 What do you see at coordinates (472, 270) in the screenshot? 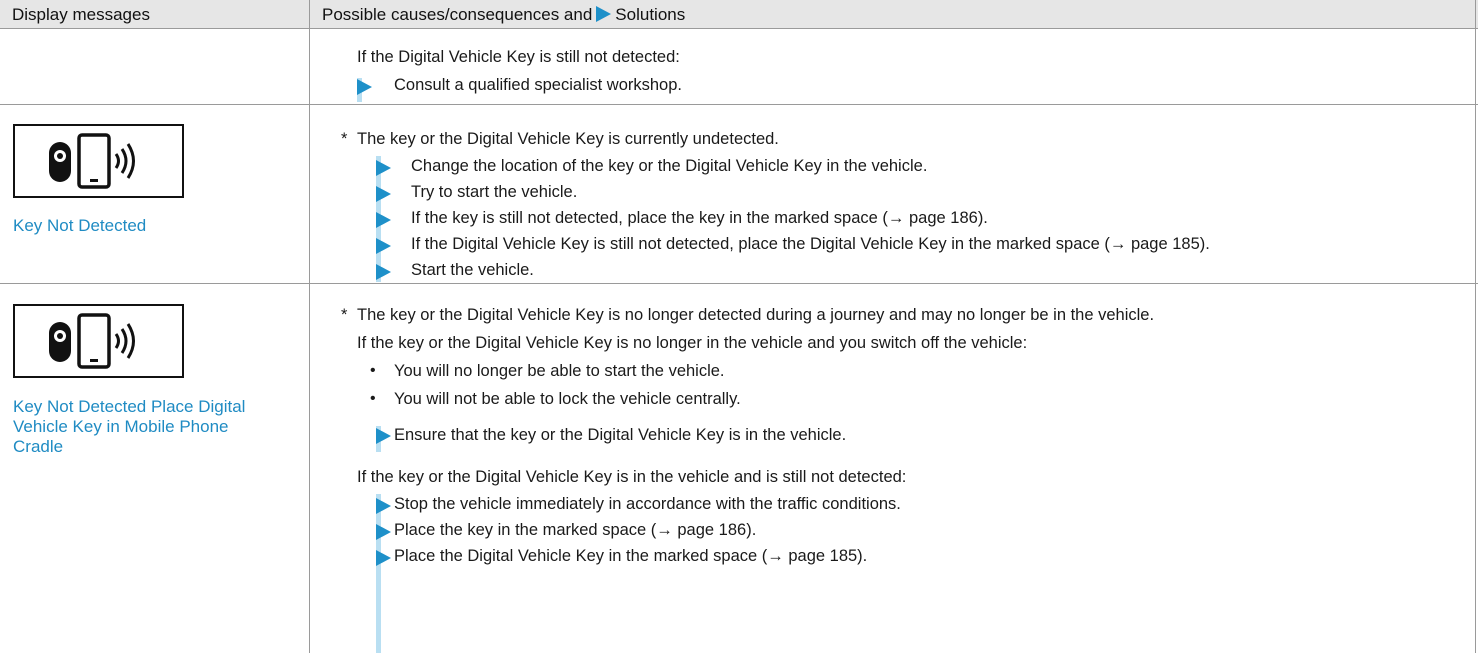
I see `solution-step: Start the vehicle.` at bounding box center [472, 270].